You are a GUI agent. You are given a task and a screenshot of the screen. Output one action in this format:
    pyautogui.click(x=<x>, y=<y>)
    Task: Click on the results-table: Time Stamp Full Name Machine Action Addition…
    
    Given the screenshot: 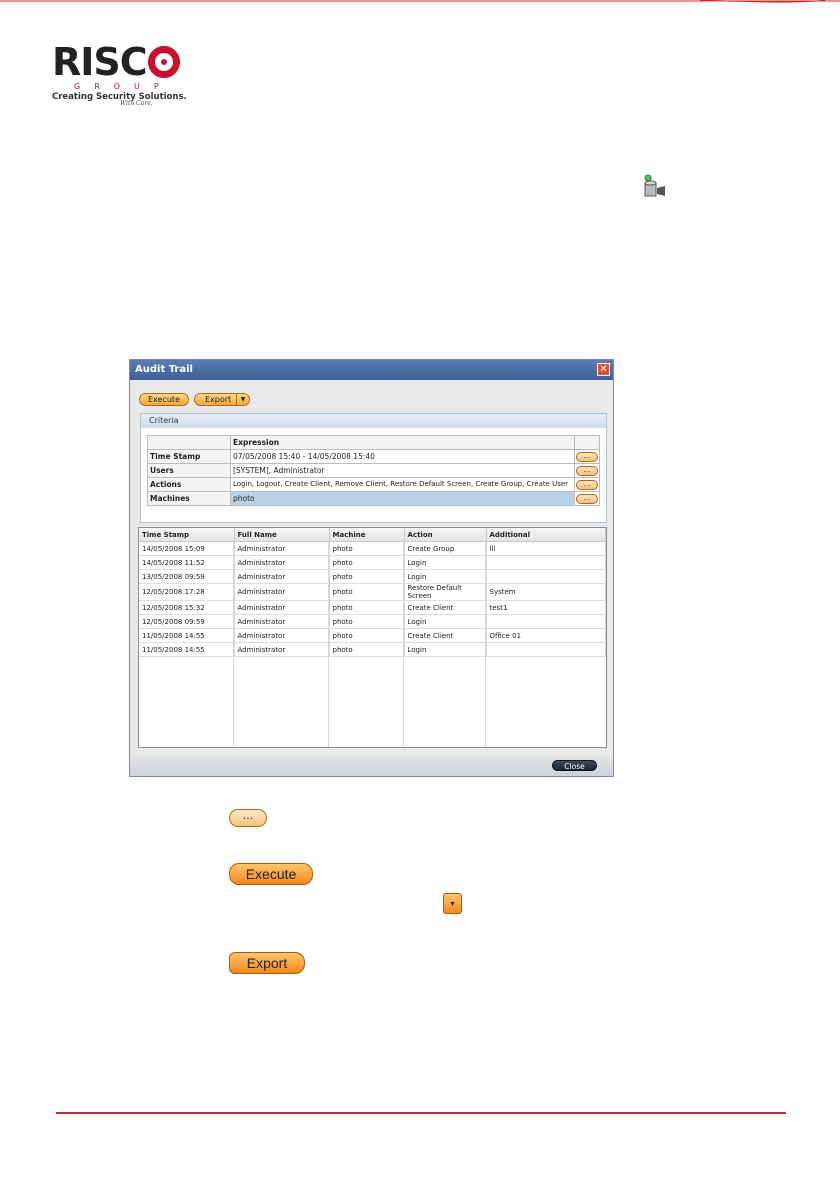 What is the action you would take?
    pyautogui.click(x=372, y=592)
    